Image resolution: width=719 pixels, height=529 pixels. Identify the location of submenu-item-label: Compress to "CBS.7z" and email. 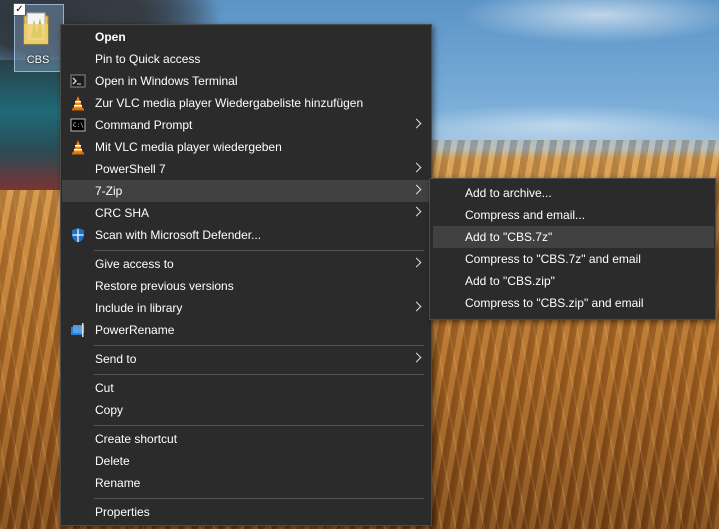
(553, 259).